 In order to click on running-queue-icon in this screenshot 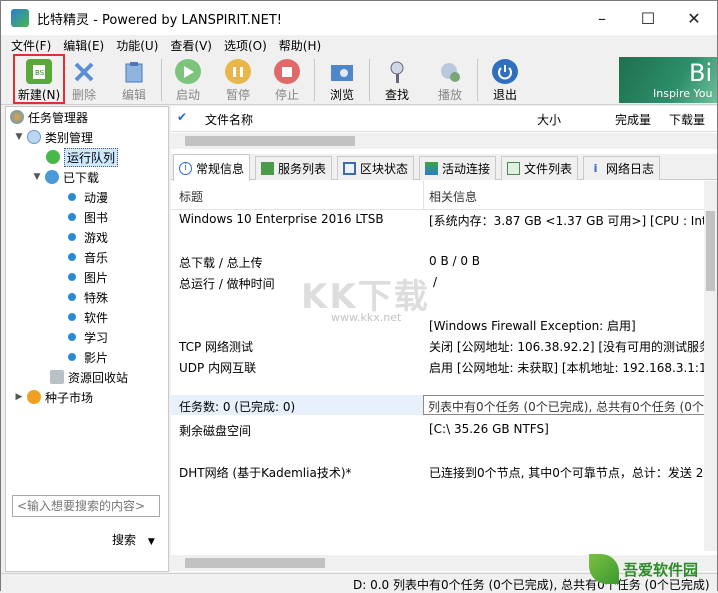, I will do `click(53, 157)`.